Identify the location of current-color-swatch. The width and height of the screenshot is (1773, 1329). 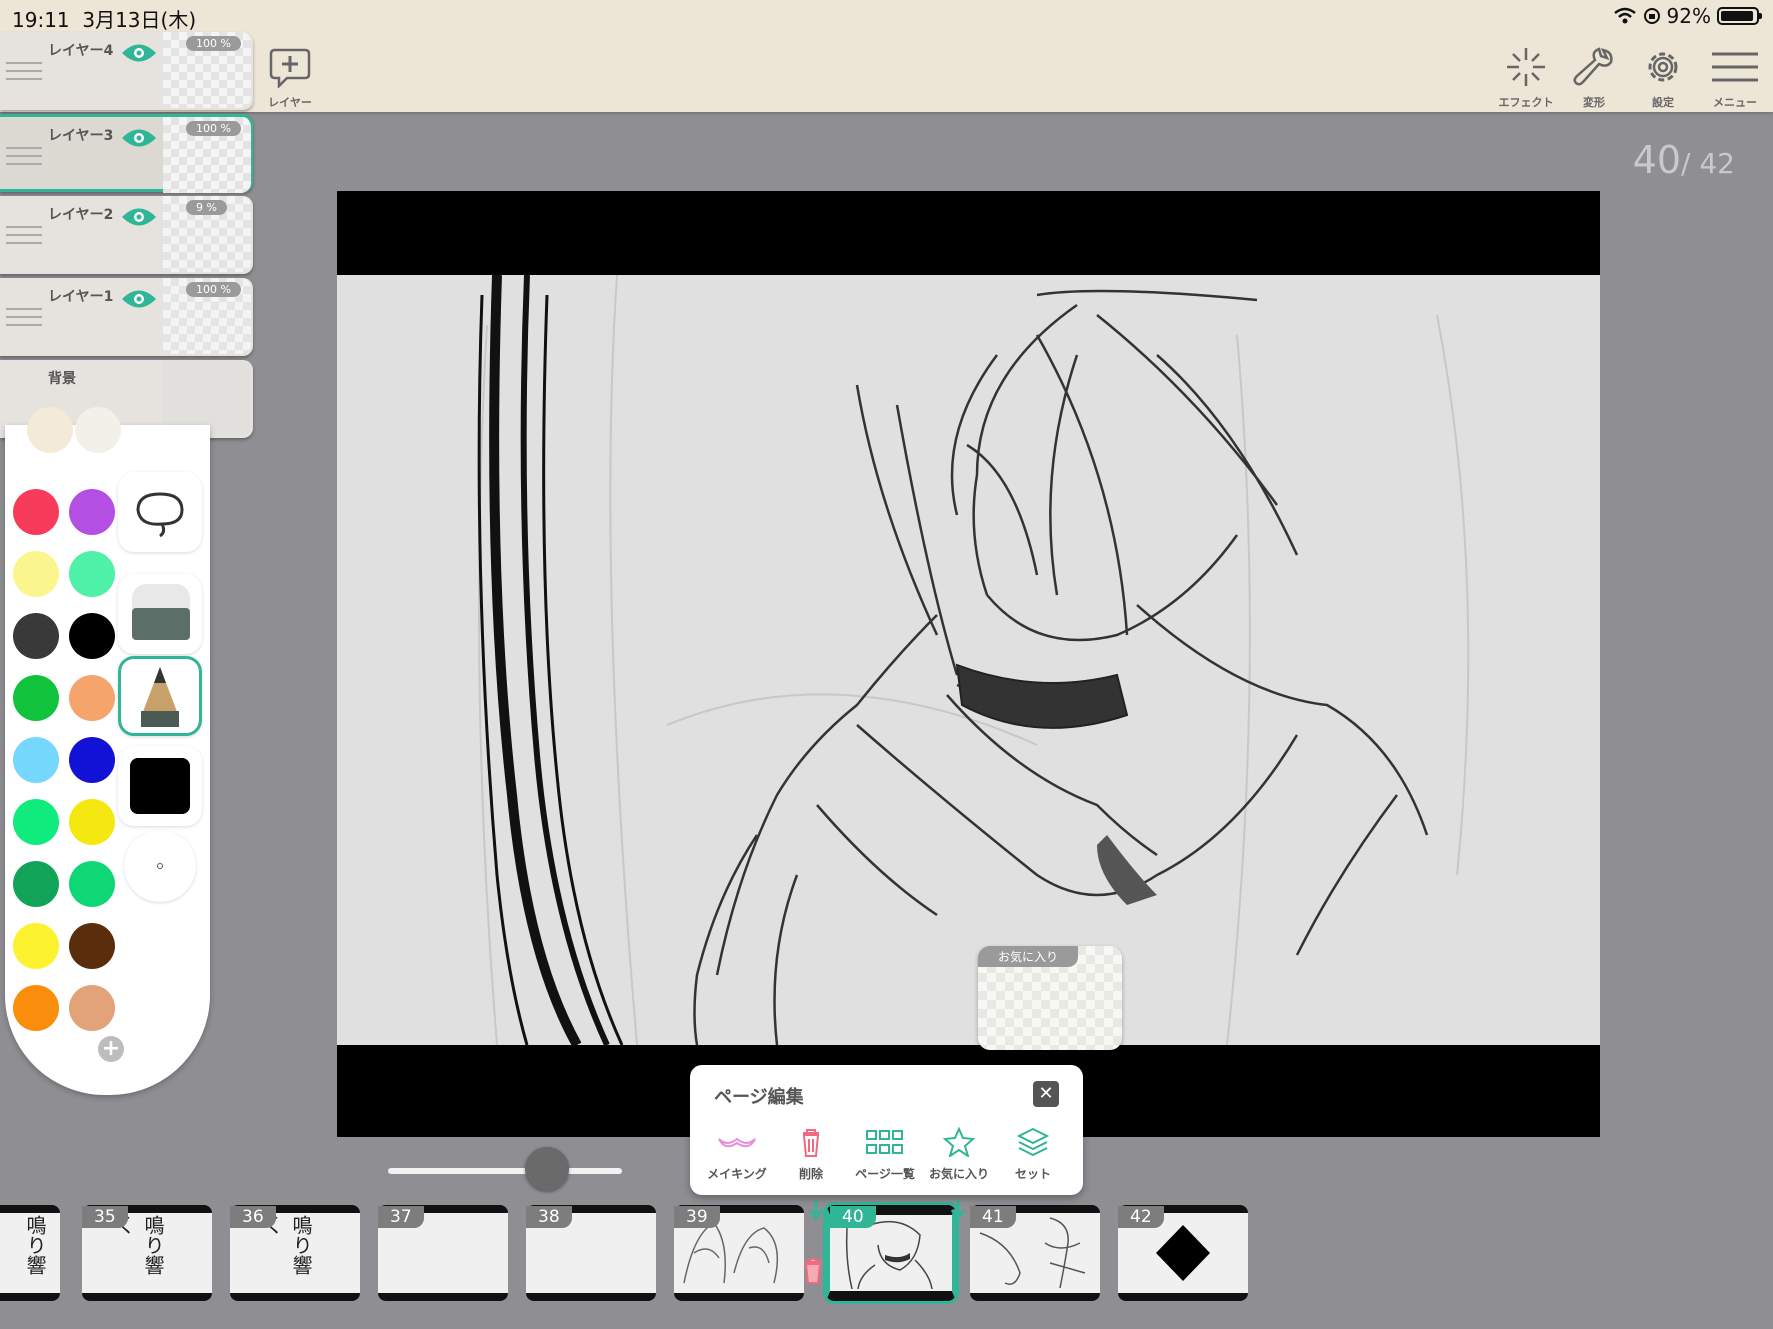
(160, 786).